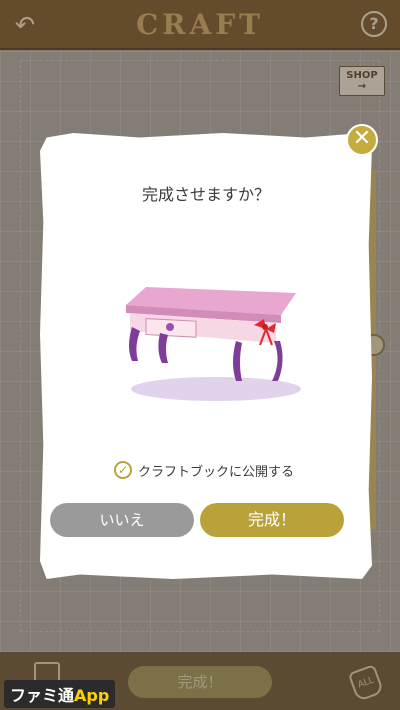 This screenshot has width=400, height=710. I want to click on no-button: いいえ, so click(122, 520).